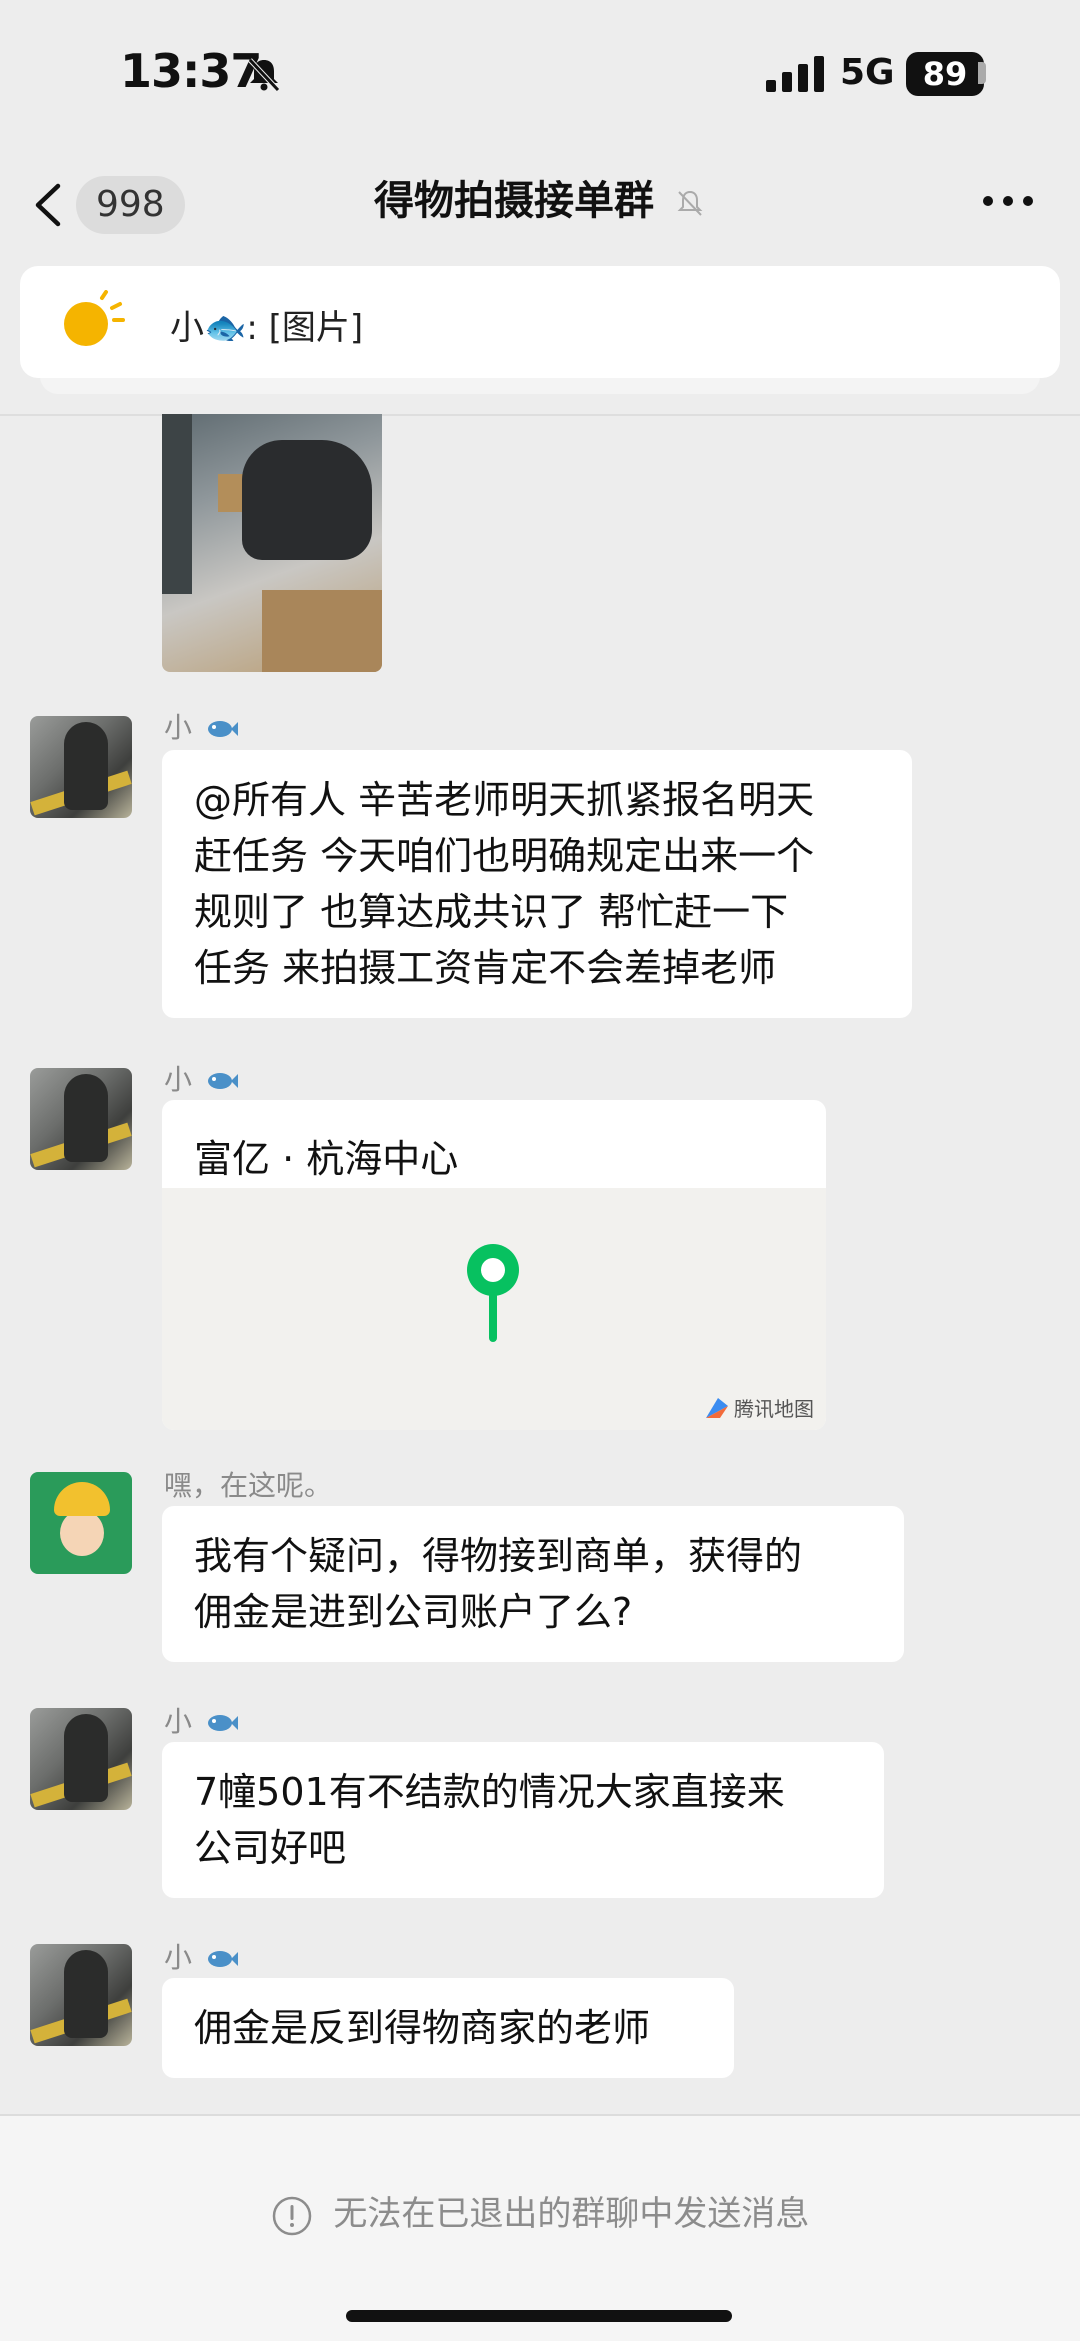 This screenshot has height=2341, width=1080. I want to click on chat-title-text: 得物拍摄接单群, so click(514, 201).